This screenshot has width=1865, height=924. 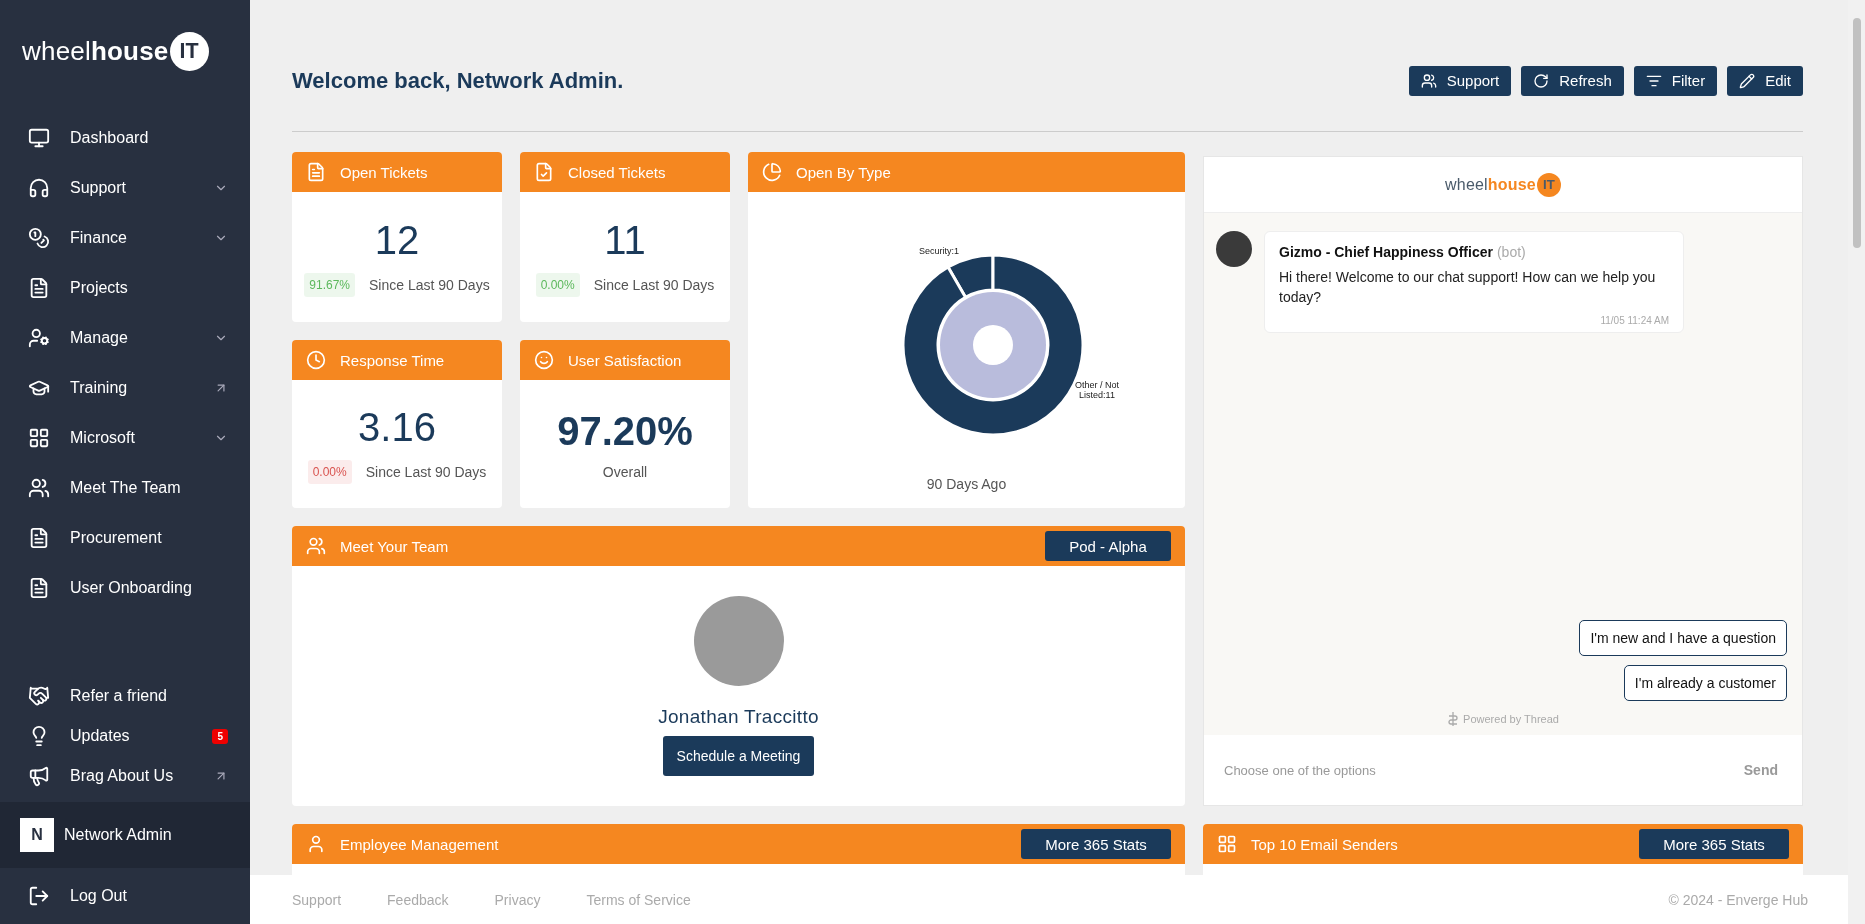 What do you see at coordinates (544, 172) in the screenshot?
I see `document-check-icon` at bounding box center [544, 172].